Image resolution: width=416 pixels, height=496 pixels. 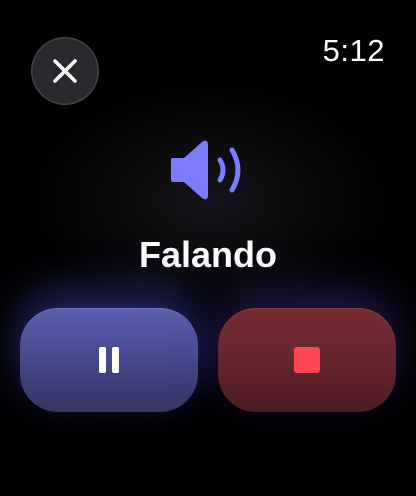 I want to click on speaker-wave-icon, so click(x=206, y=170).